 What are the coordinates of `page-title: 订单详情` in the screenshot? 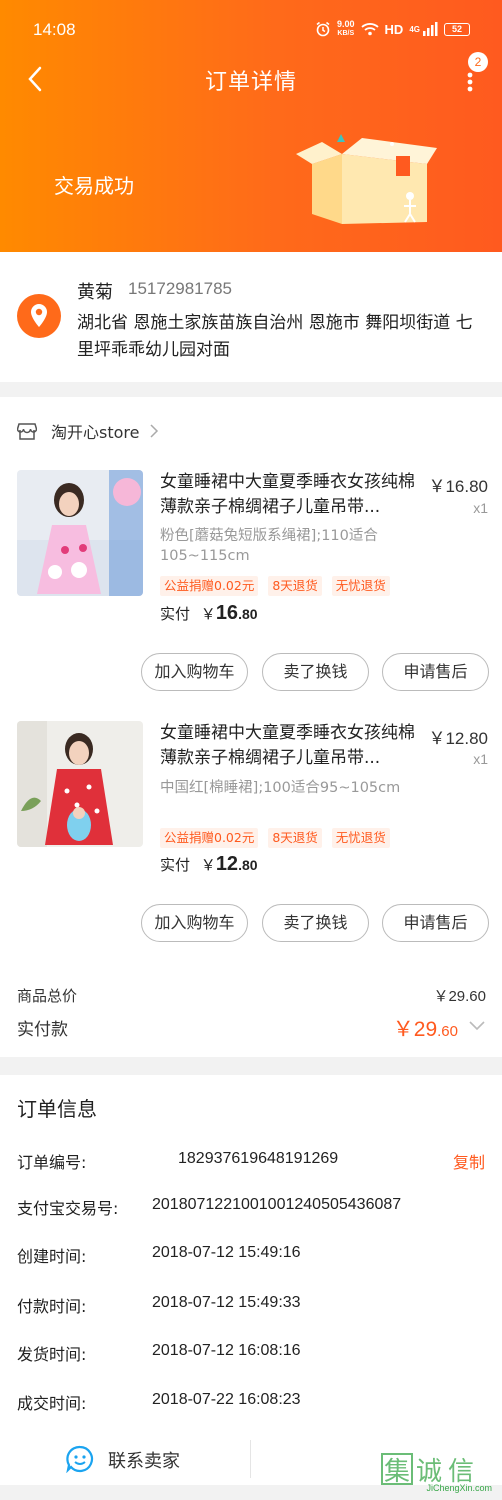 It's located at (250, 82).